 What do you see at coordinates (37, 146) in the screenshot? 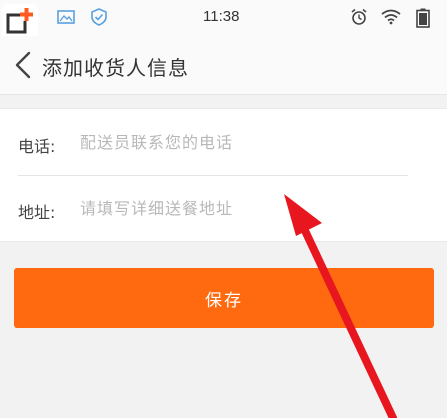
I see `phone-label: 电话:` at bounding box center [37, 146].